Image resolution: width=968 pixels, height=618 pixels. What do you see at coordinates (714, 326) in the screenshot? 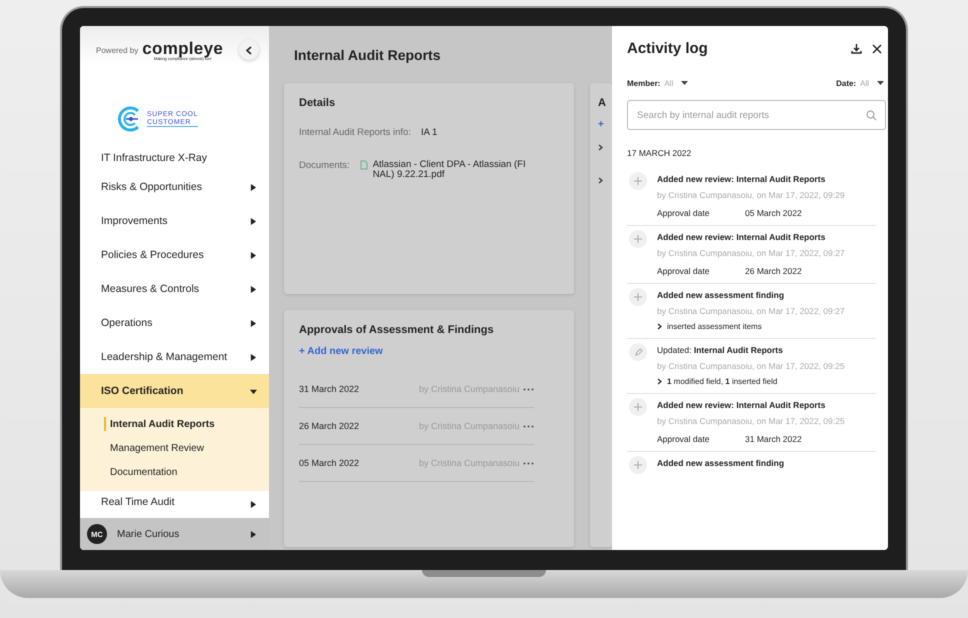
I see `change-summary: inserted assessment items` at bounding box center [714, 326].